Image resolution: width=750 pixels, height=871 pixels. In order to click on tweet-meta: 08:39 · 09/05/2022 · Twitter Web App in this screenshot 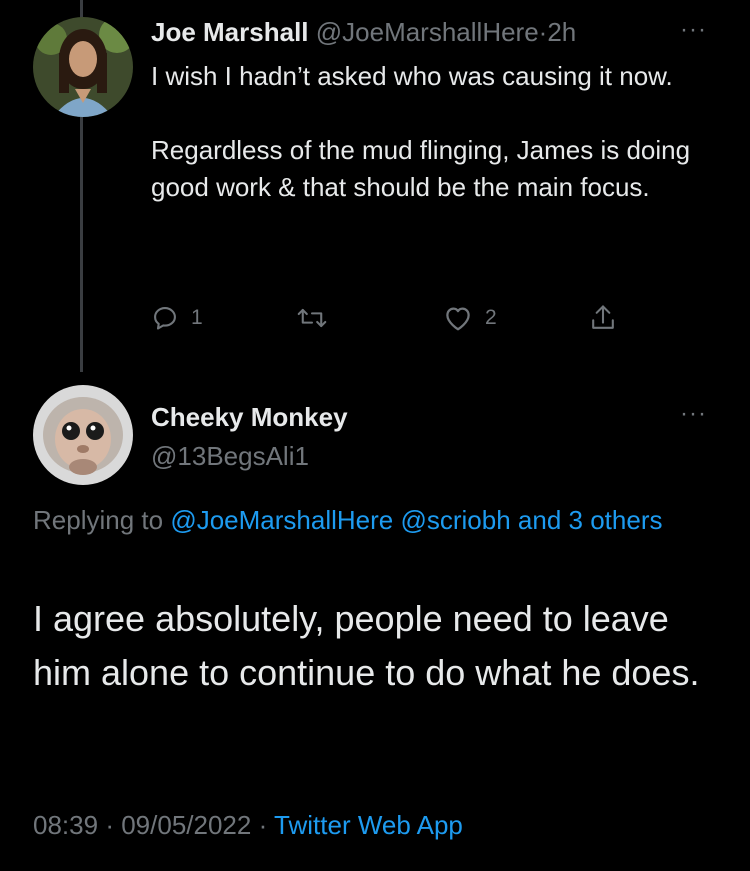, I will do `click(248, 825)`.